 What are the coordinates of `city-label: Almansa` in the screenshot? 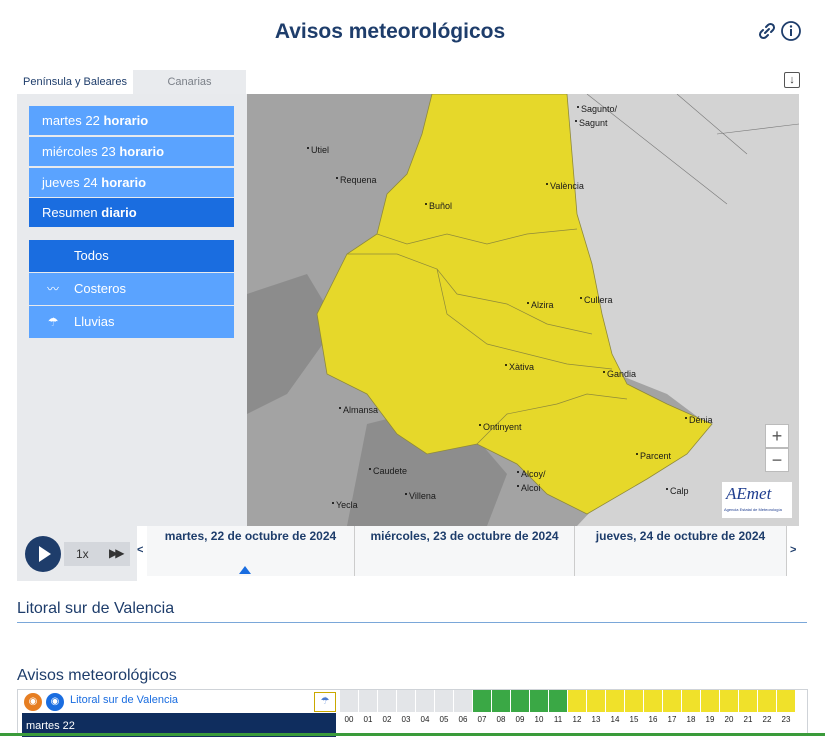 It's located at (358, 410).